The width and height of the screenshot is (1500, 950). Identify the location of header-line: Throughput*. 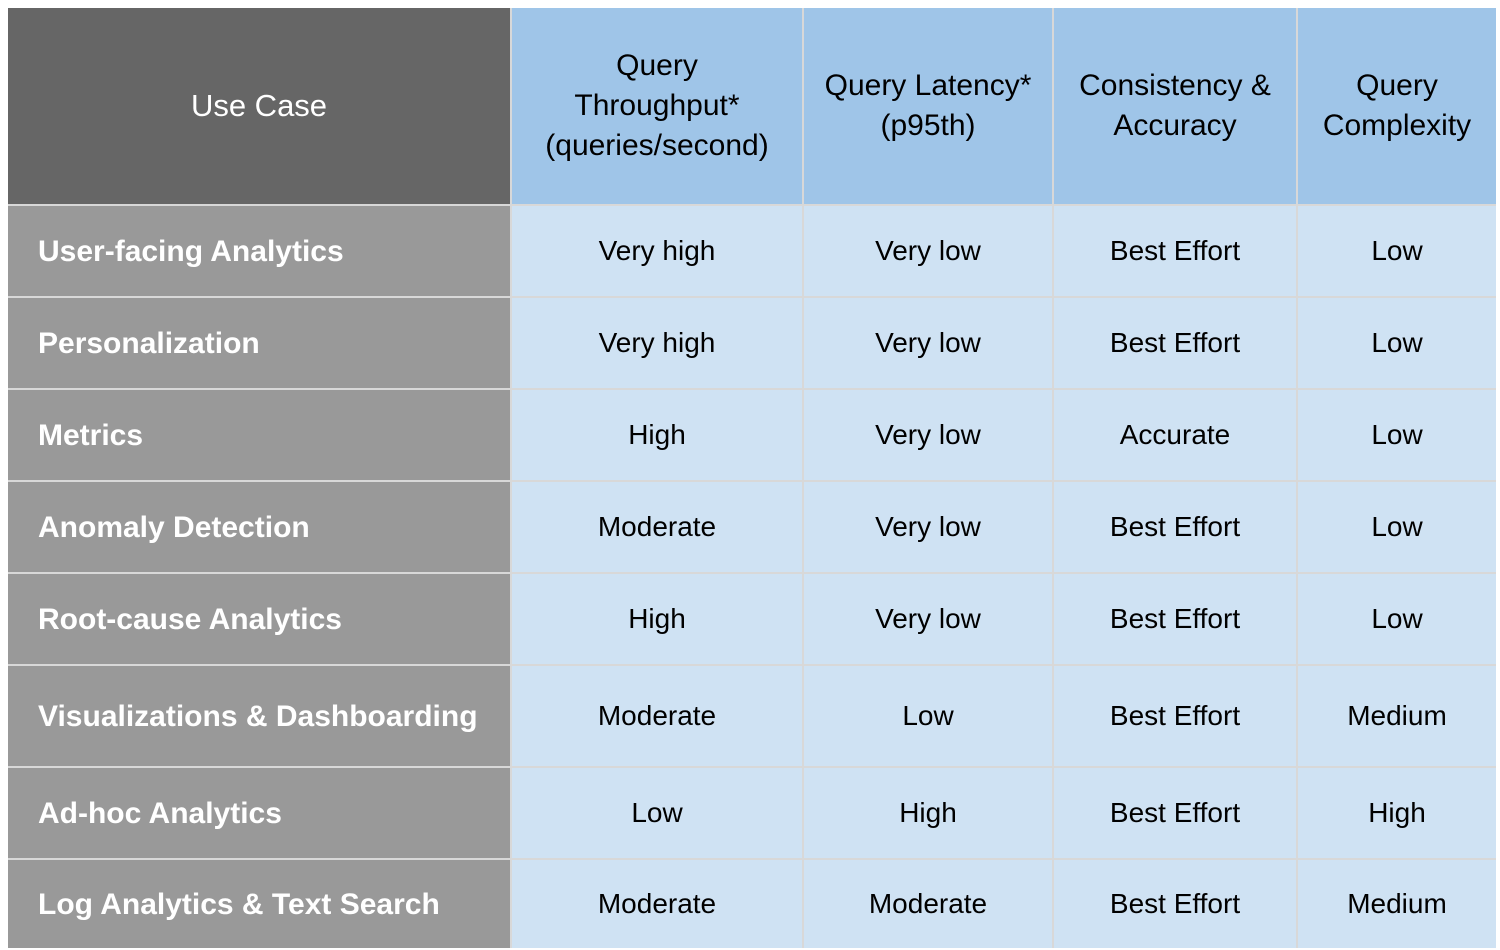
(657, 105).